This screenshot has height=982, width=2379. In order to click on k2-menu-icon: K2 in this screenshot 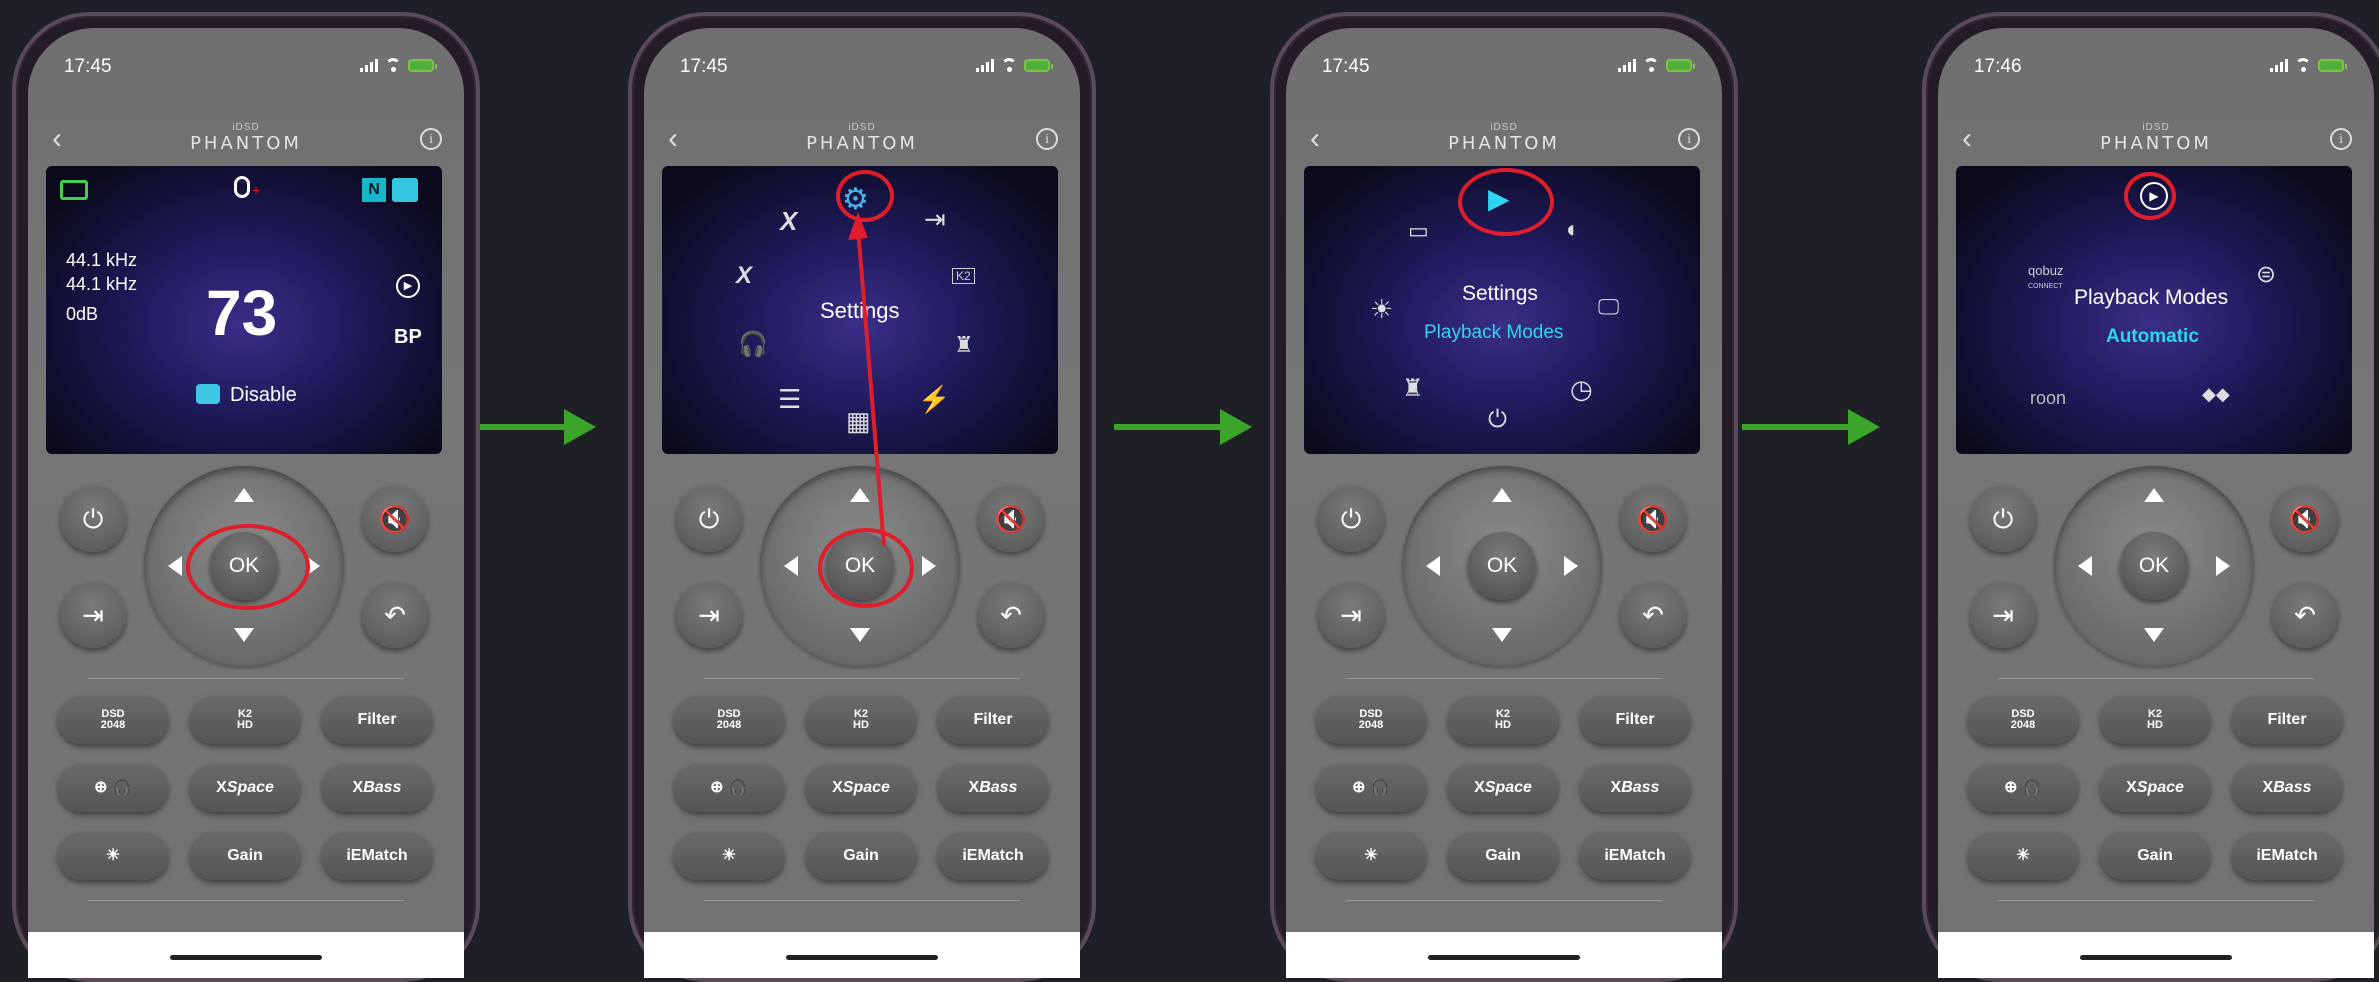, I will do `click(963, 276)`.